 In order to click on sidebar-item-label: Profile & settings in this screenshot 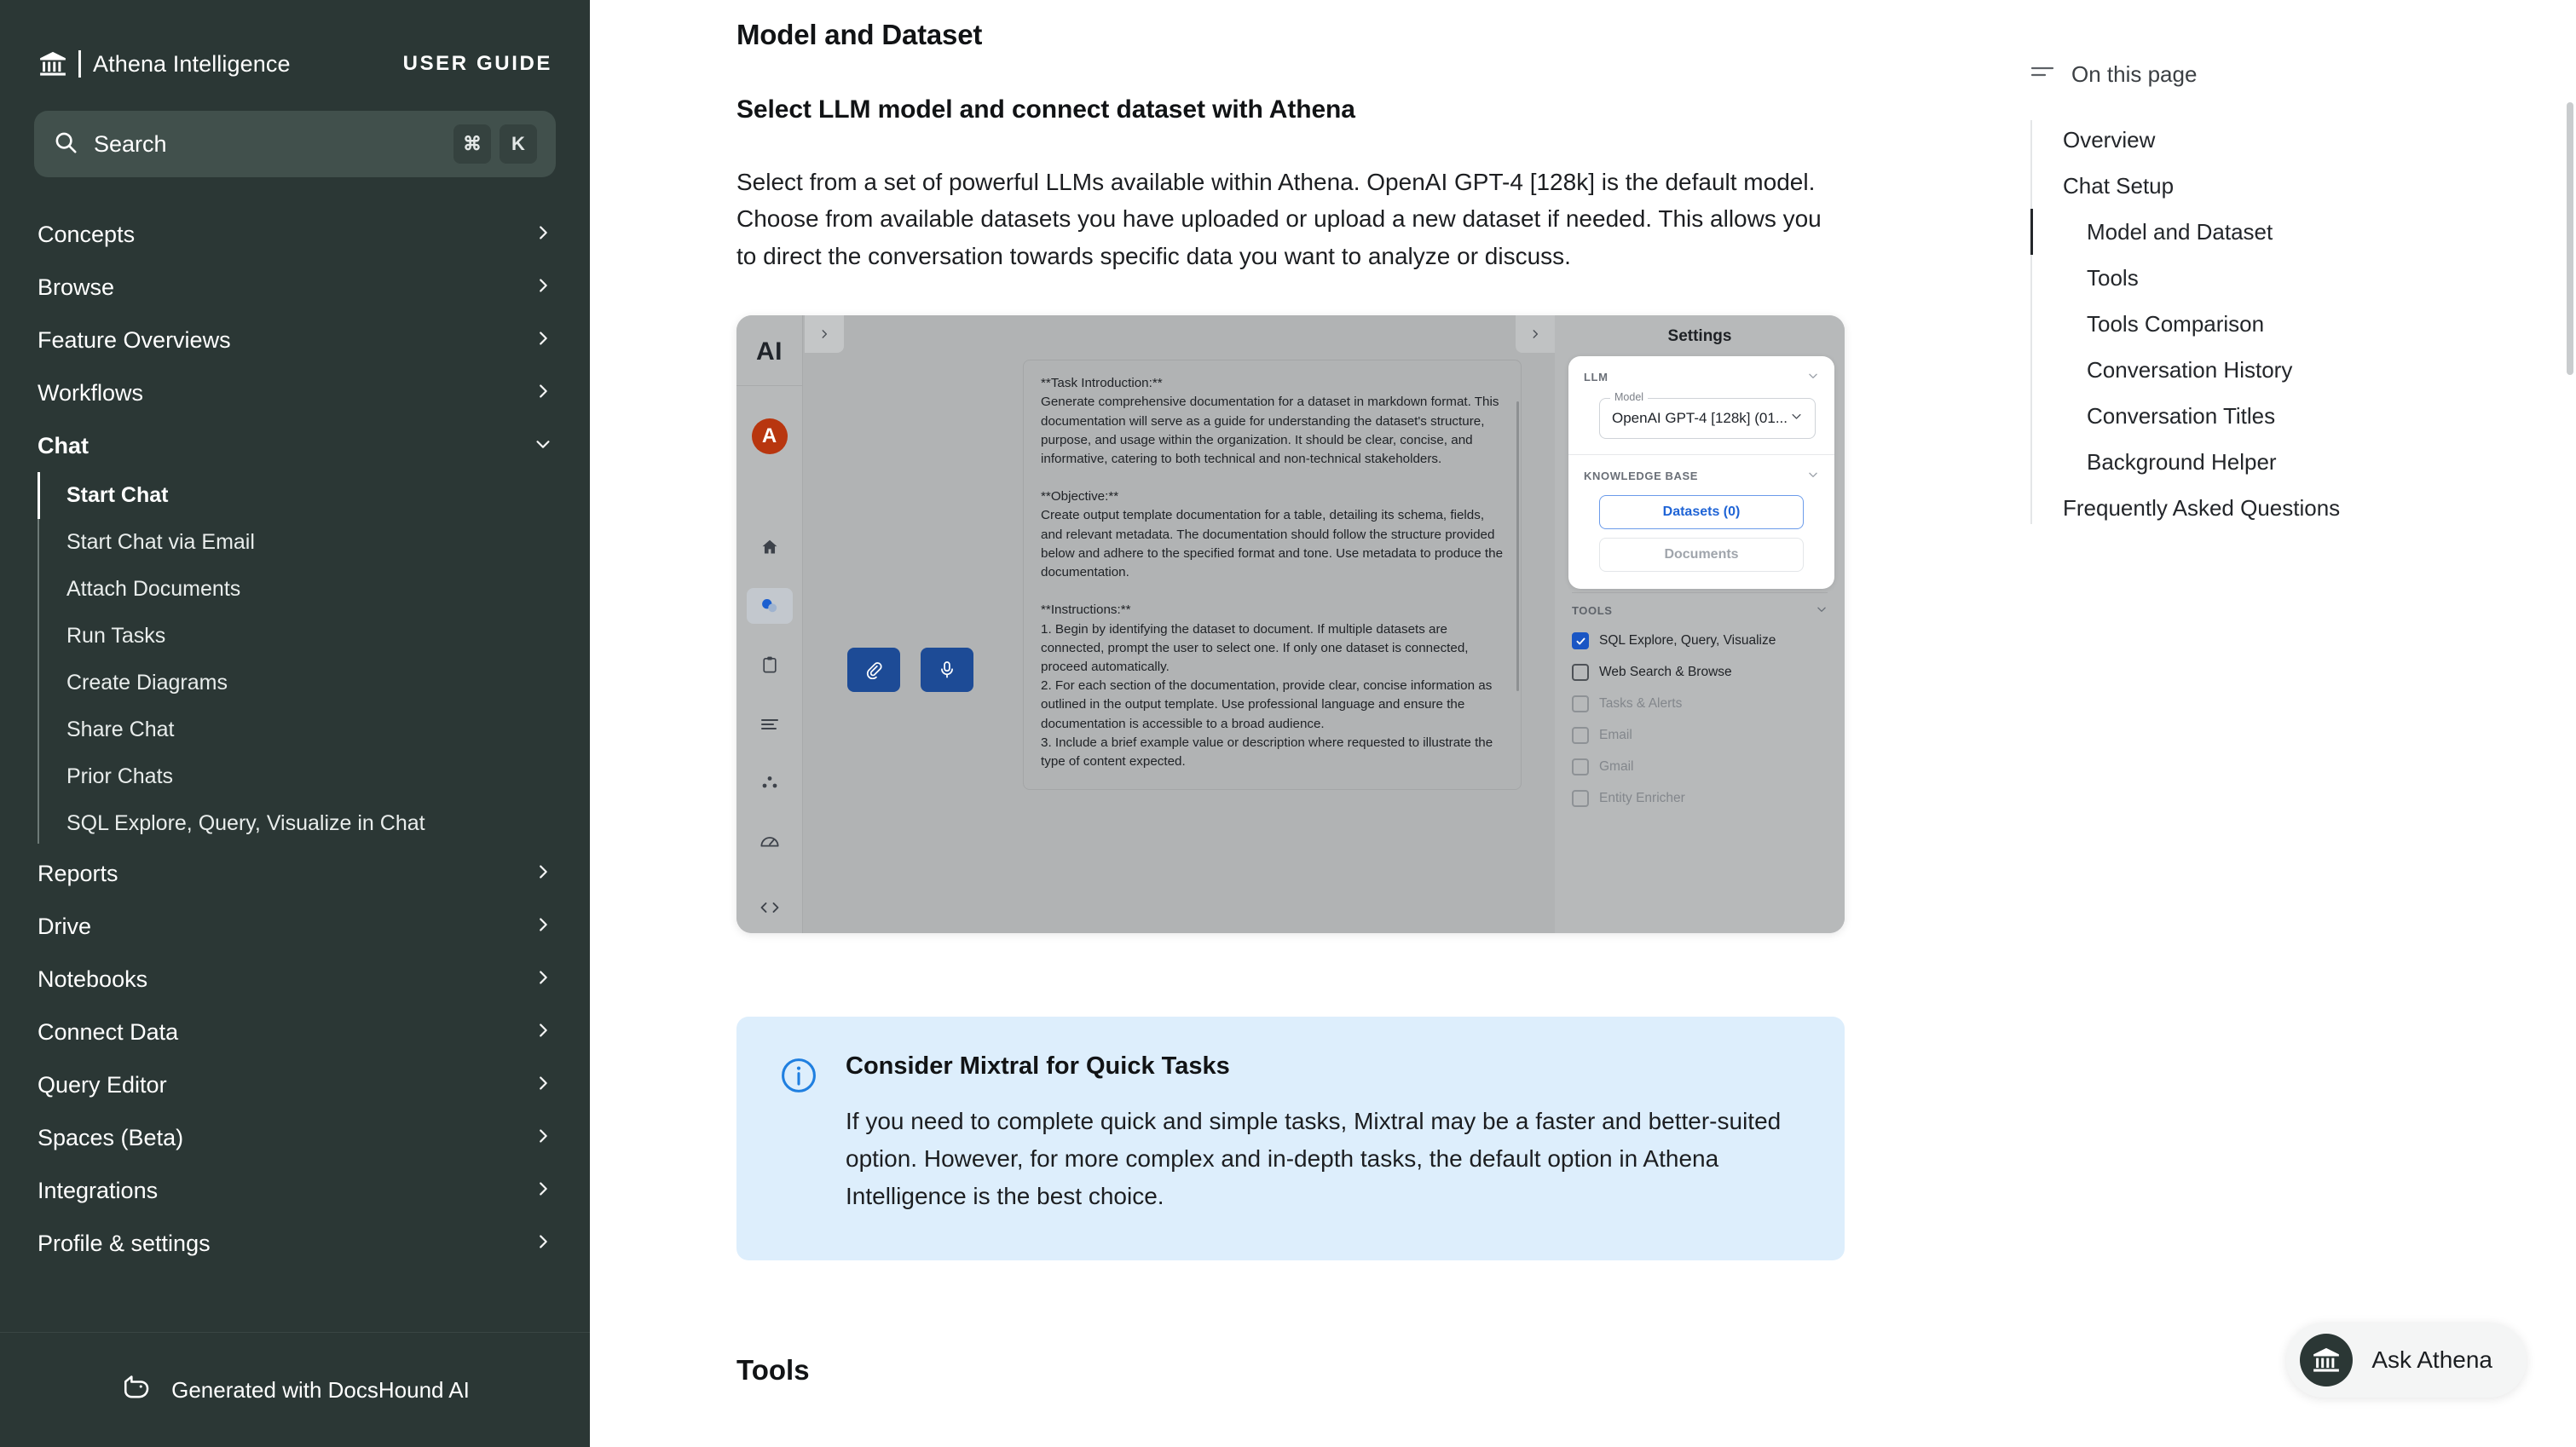, I will do `click(124, 1243)`.